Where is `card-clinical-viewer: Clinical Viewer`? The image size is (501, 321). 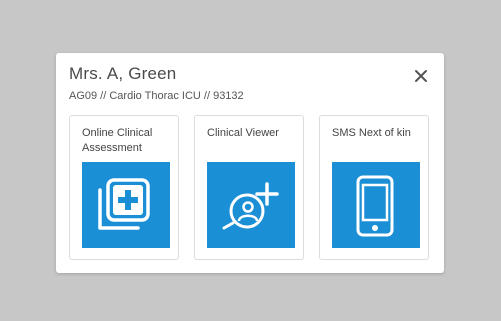 card-clinical-viewer: Clinical Viewer is located at coordinates (249, 187).